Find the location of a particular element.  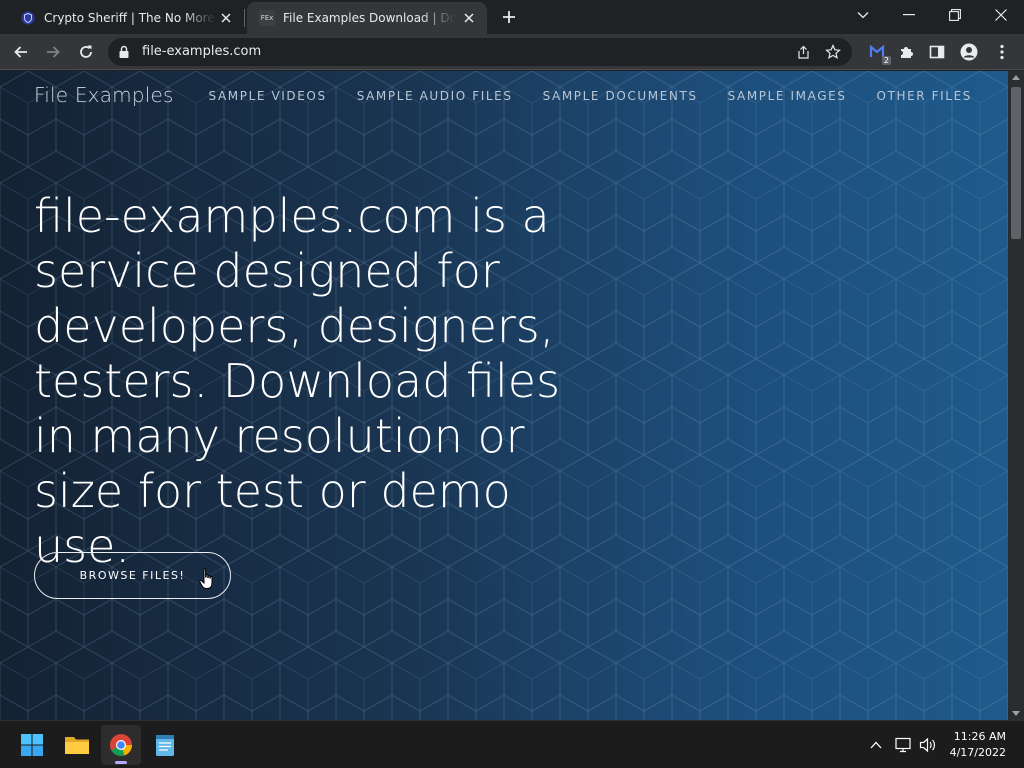

chevron-up-icon is located at coordinates (876, 745).